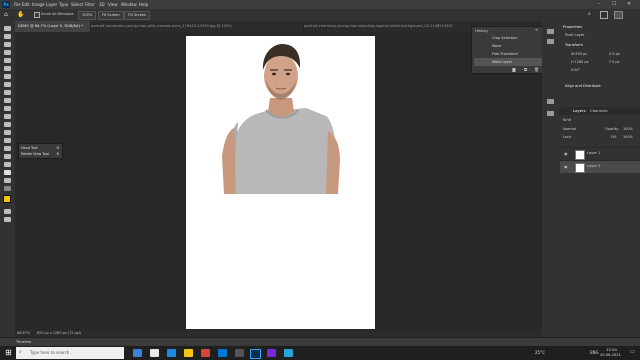 This screenshot has width=640, height=360. Describe the element at coordinates (37, 15) in the screenshot. I see `scroll-all-checkbox` at that location.